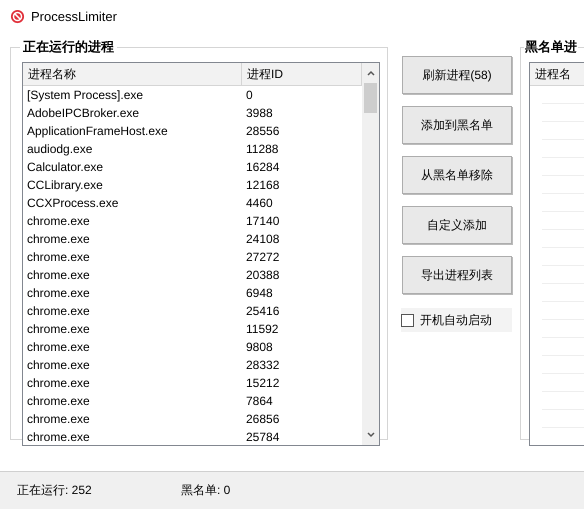 The width and height of the screenshot is (584, 509). I want to click on status-text: 黑名单: 0, so click(205, 490).